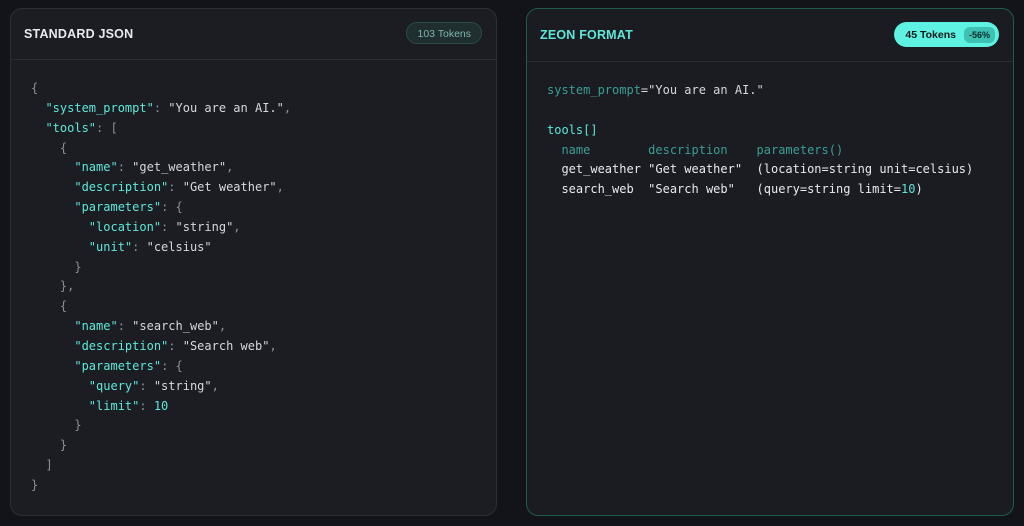  I want to click on json-code-line: "unit": "celsius", so click(150, 246).